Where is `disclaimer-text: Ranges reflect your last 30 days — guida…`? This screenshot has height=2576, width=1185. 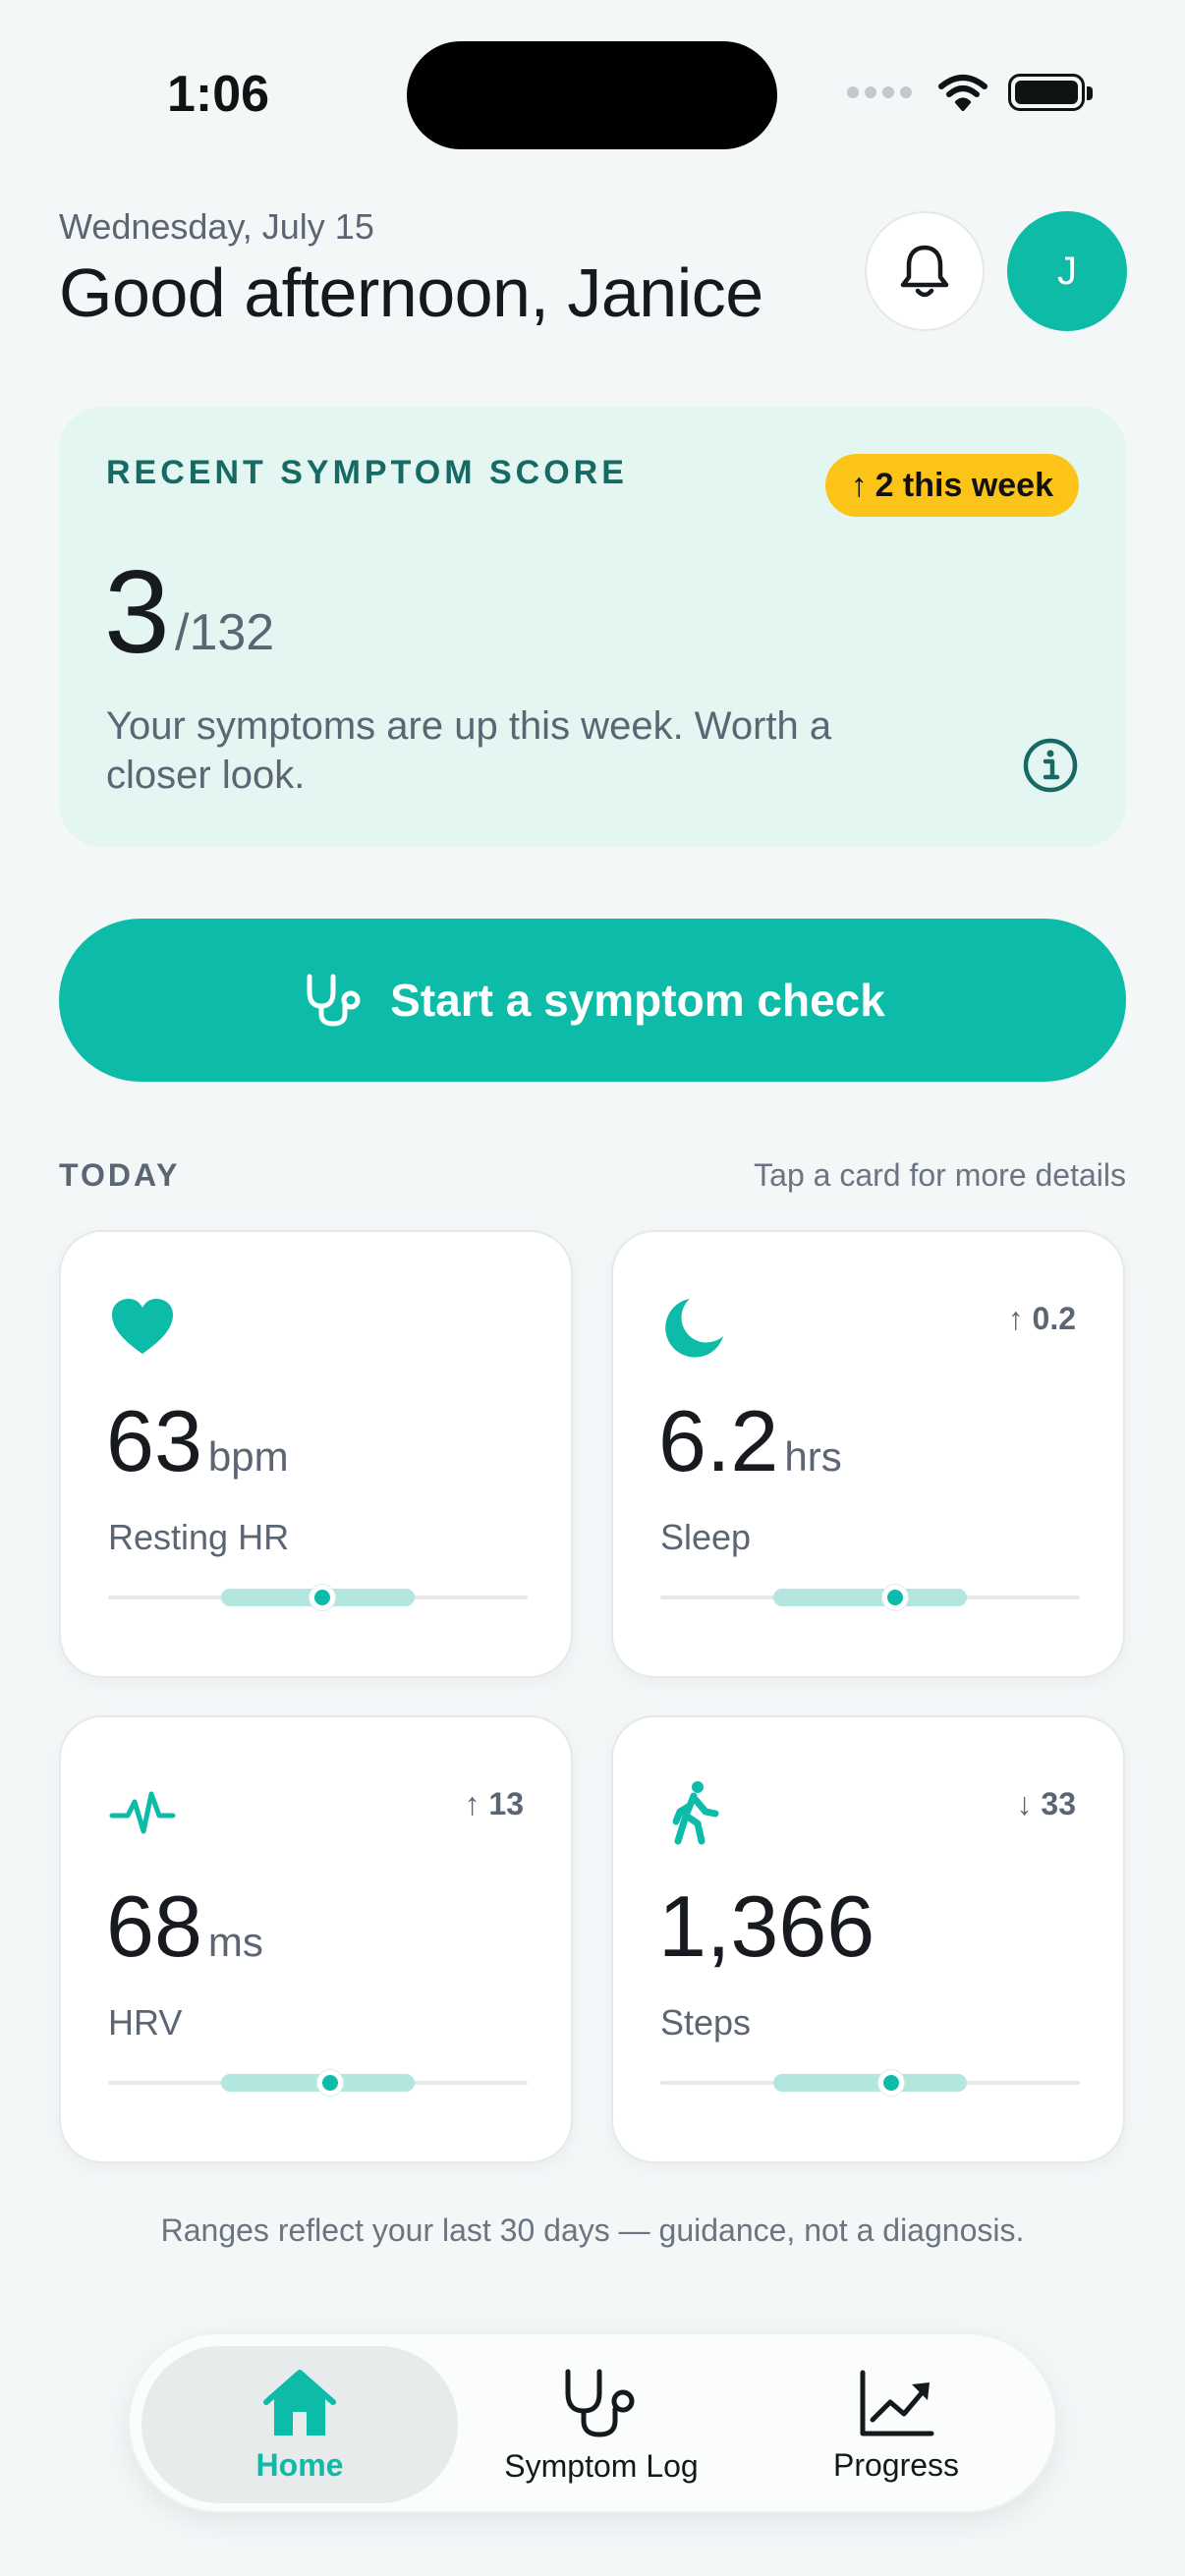 disclaimer-text: Ranges reflect your last 30 days — guida… is located at coordinates (592, 2230).